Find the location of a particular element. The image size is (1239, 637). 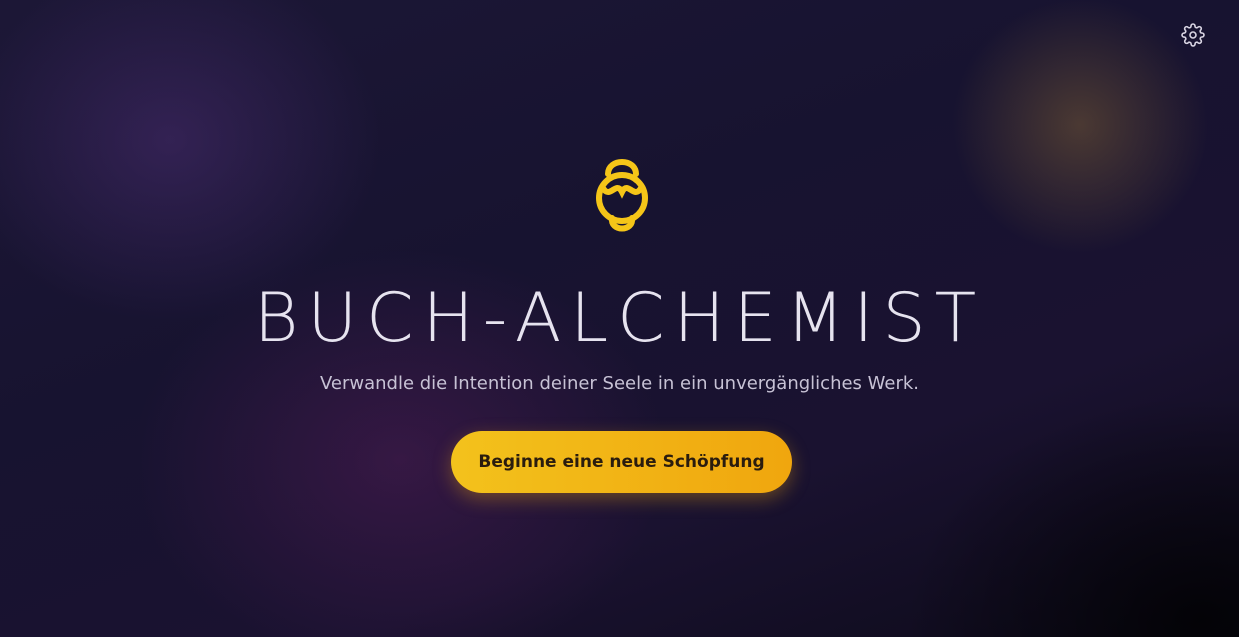

gear-icon is located at coordinates (1193, 37).